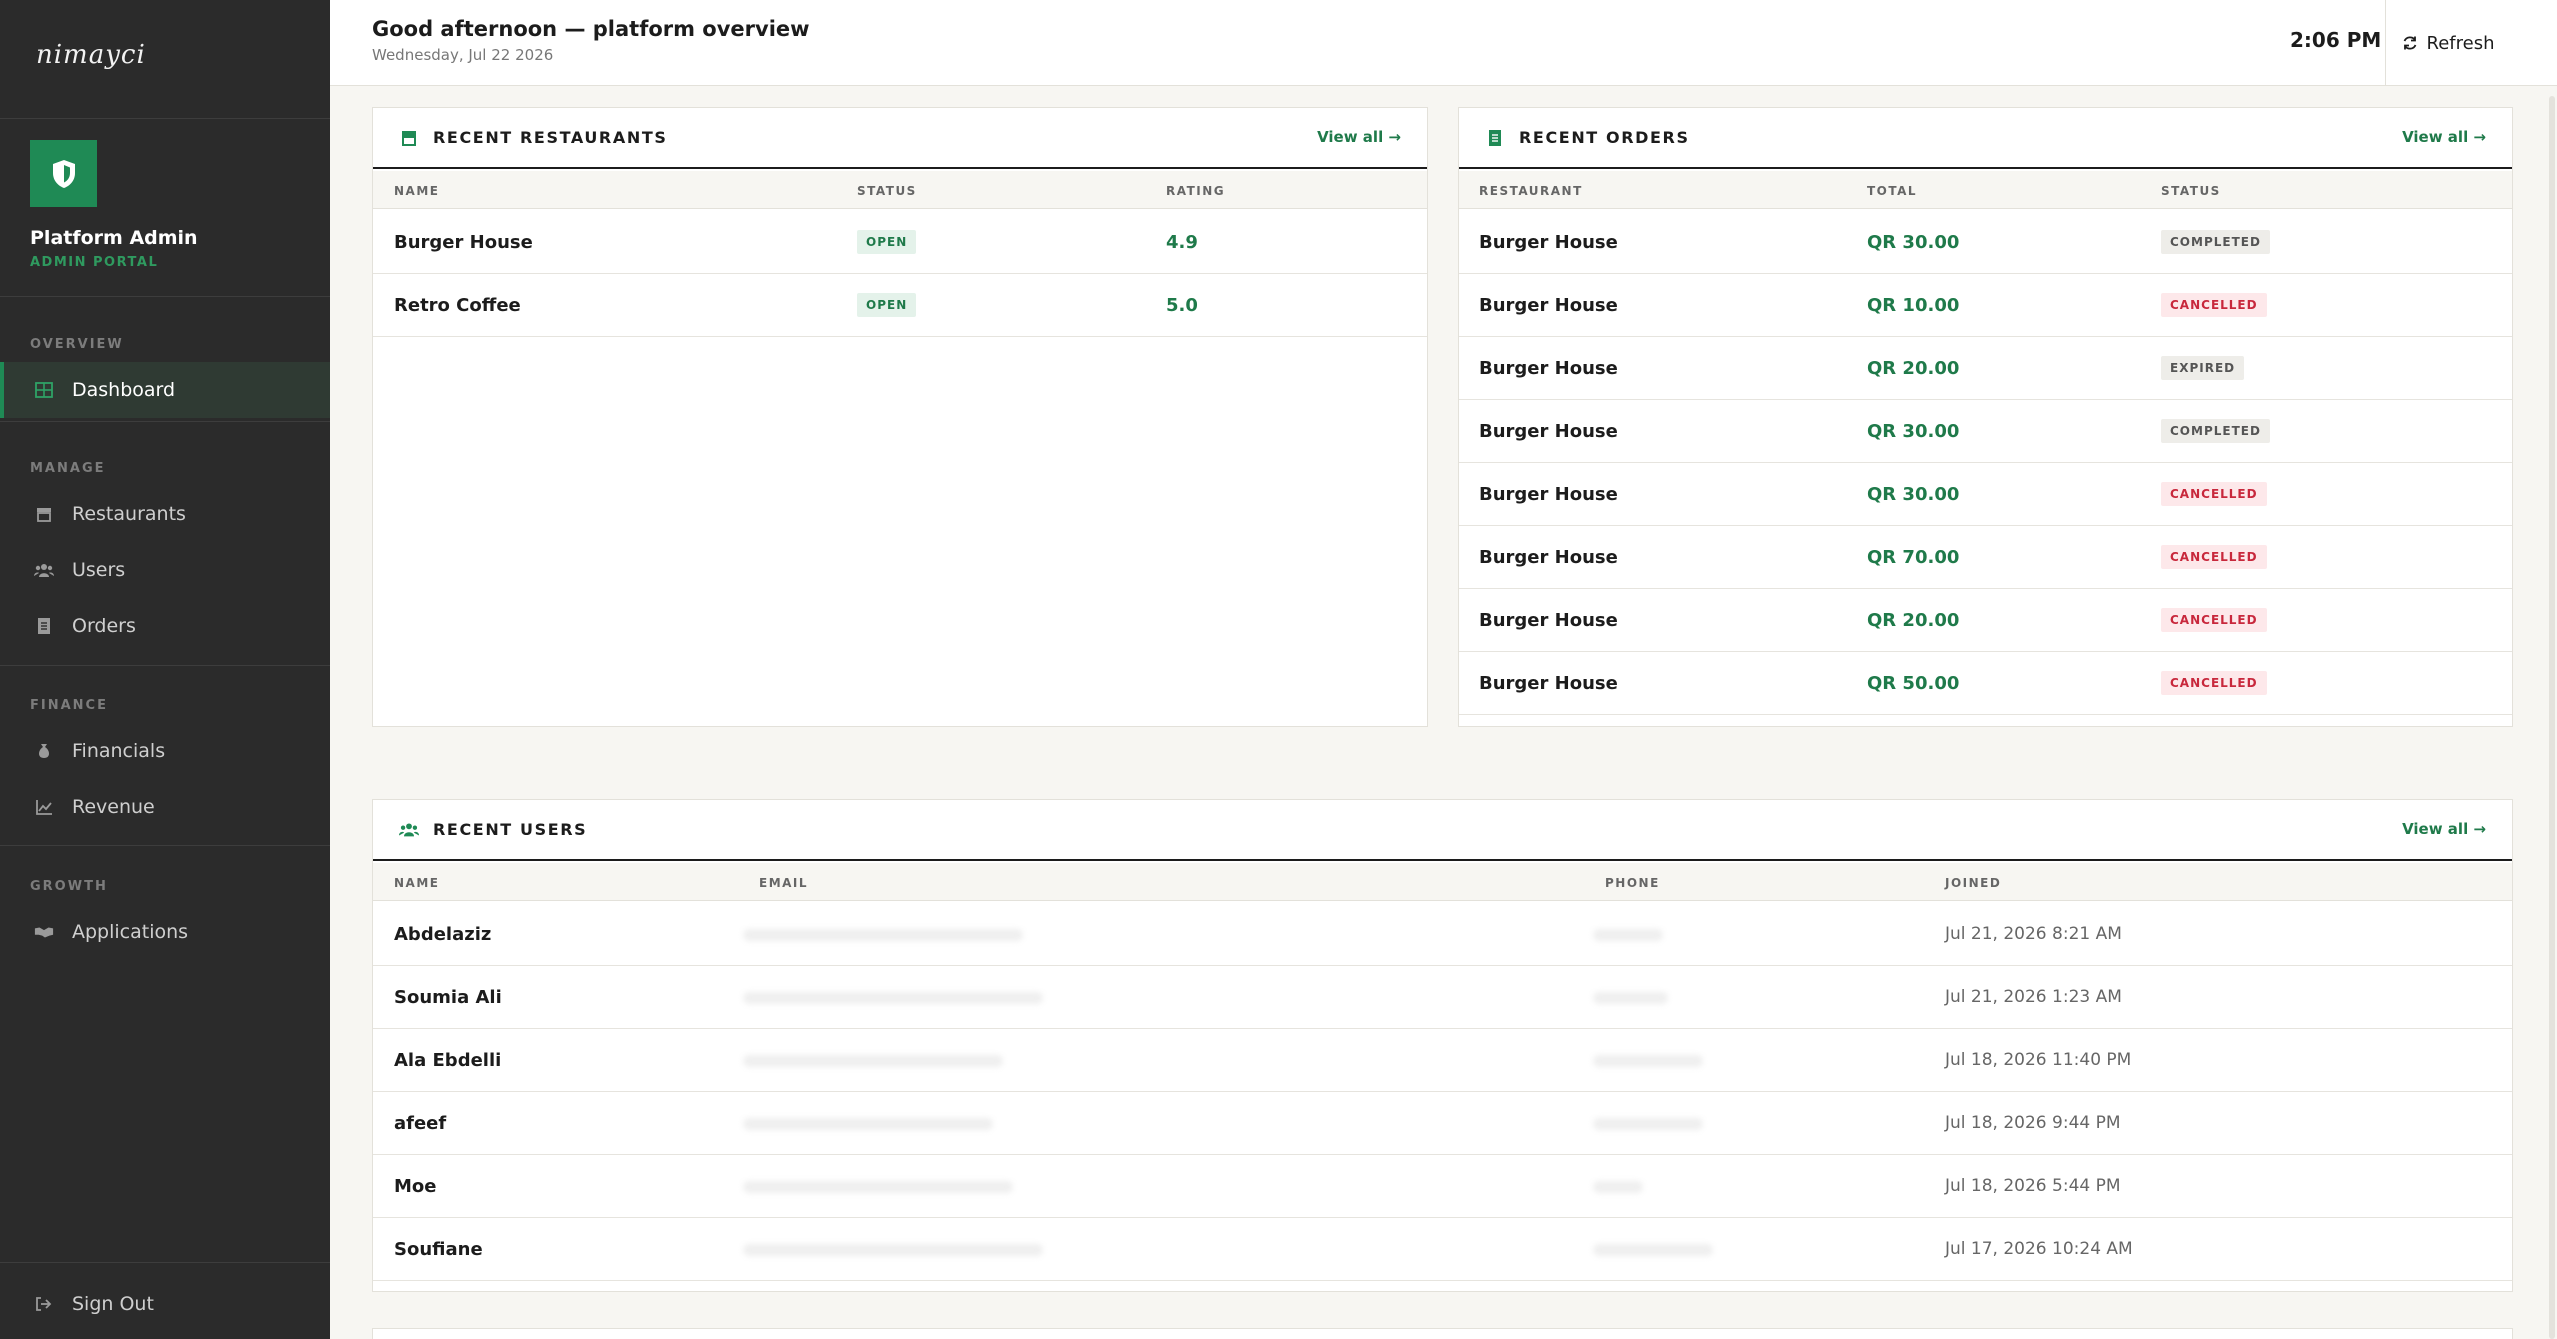 The height and width of the screenshot is (1339, 2557). What do you see at coordinates (1442, 830) in the screenshot?
I see `card-header: RECENT USERS` at bounding box center [1442, 830].